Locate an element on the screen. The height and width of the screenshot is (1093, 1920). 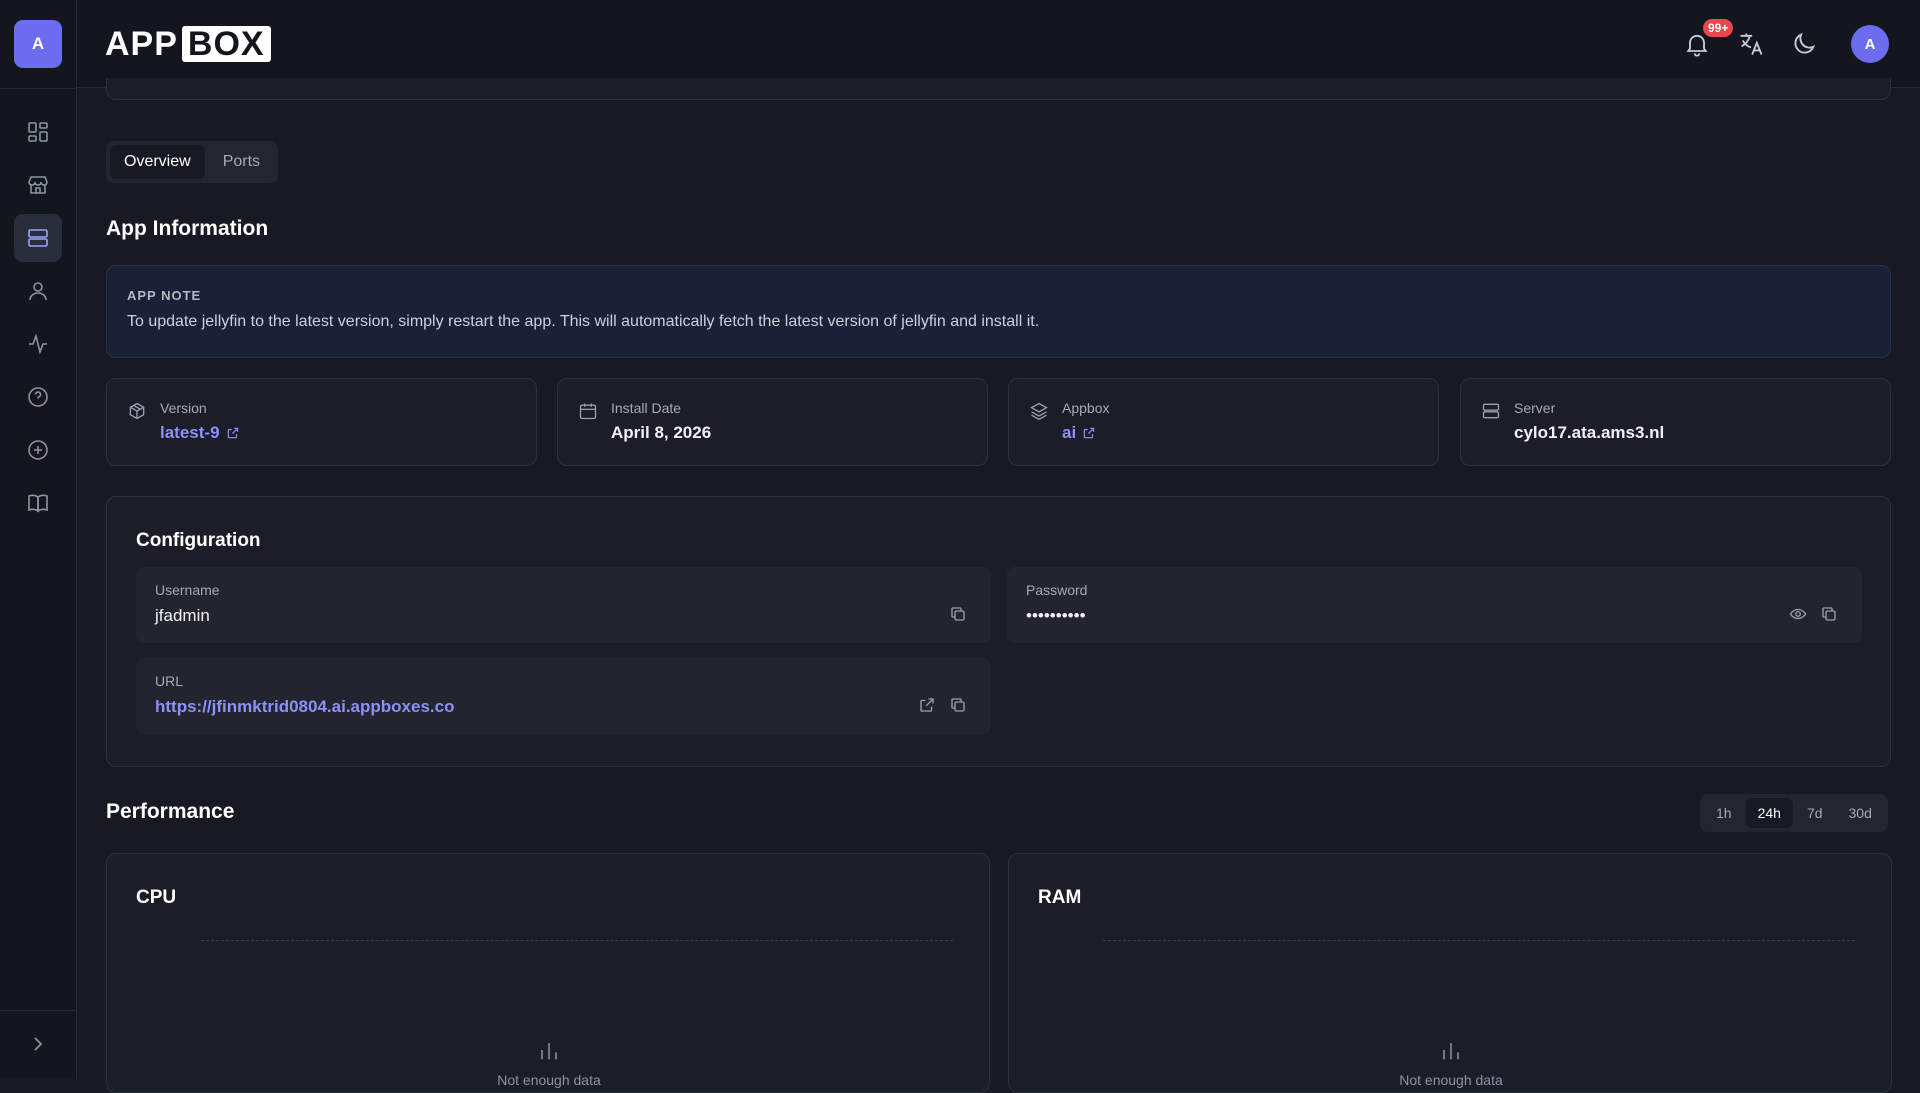
version-label: Version is located at coordinates (183, 408).